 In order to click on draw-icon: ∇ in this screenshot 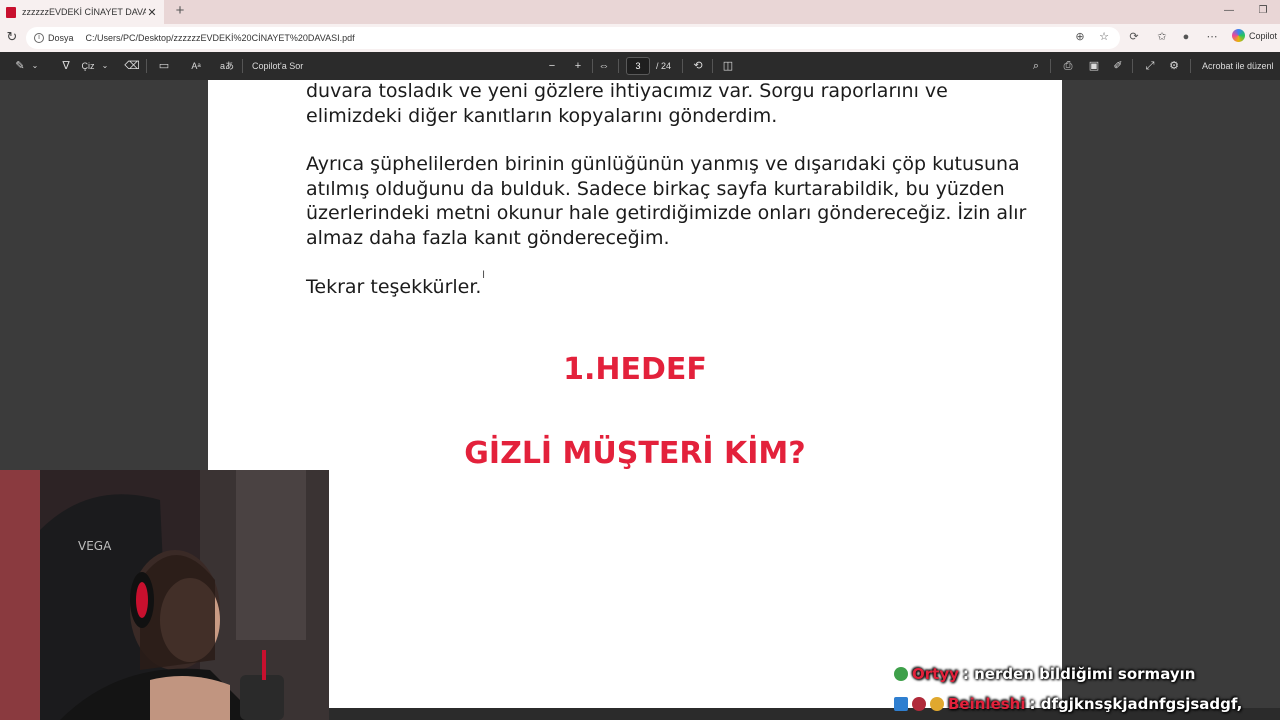, I will do `click(66, 66)`.